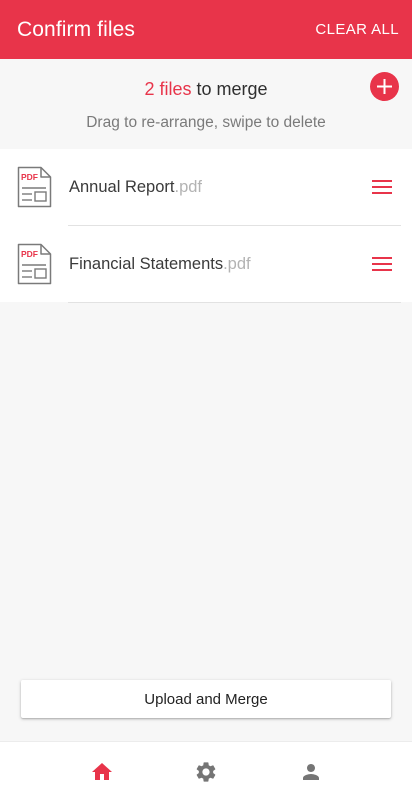 This screenshot has width=412, height=800. Describe the element at coordinates (206, 122) in the screenshot. I see `instructions-text: Drag to re-arrange, swipe to delete` at that location.